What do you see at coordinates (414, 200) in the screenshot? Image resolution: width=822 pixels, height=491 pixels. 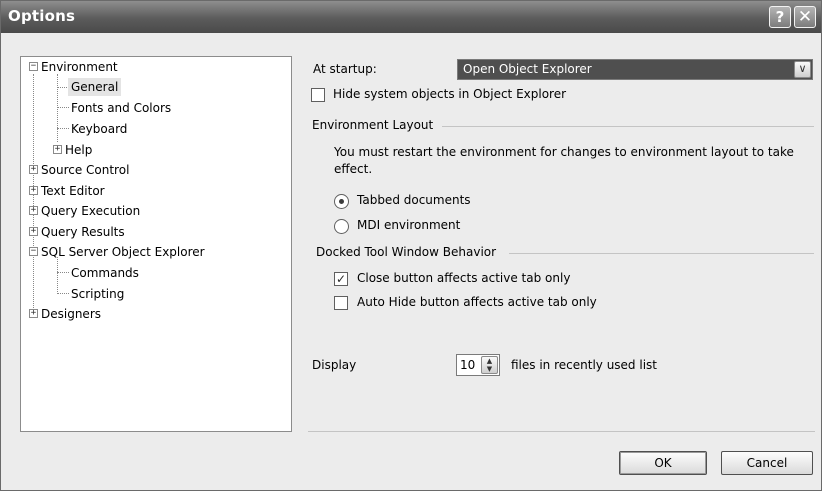 I see `tabbed-documents-label: Tabbed documents` at bounding box center [414, 200].